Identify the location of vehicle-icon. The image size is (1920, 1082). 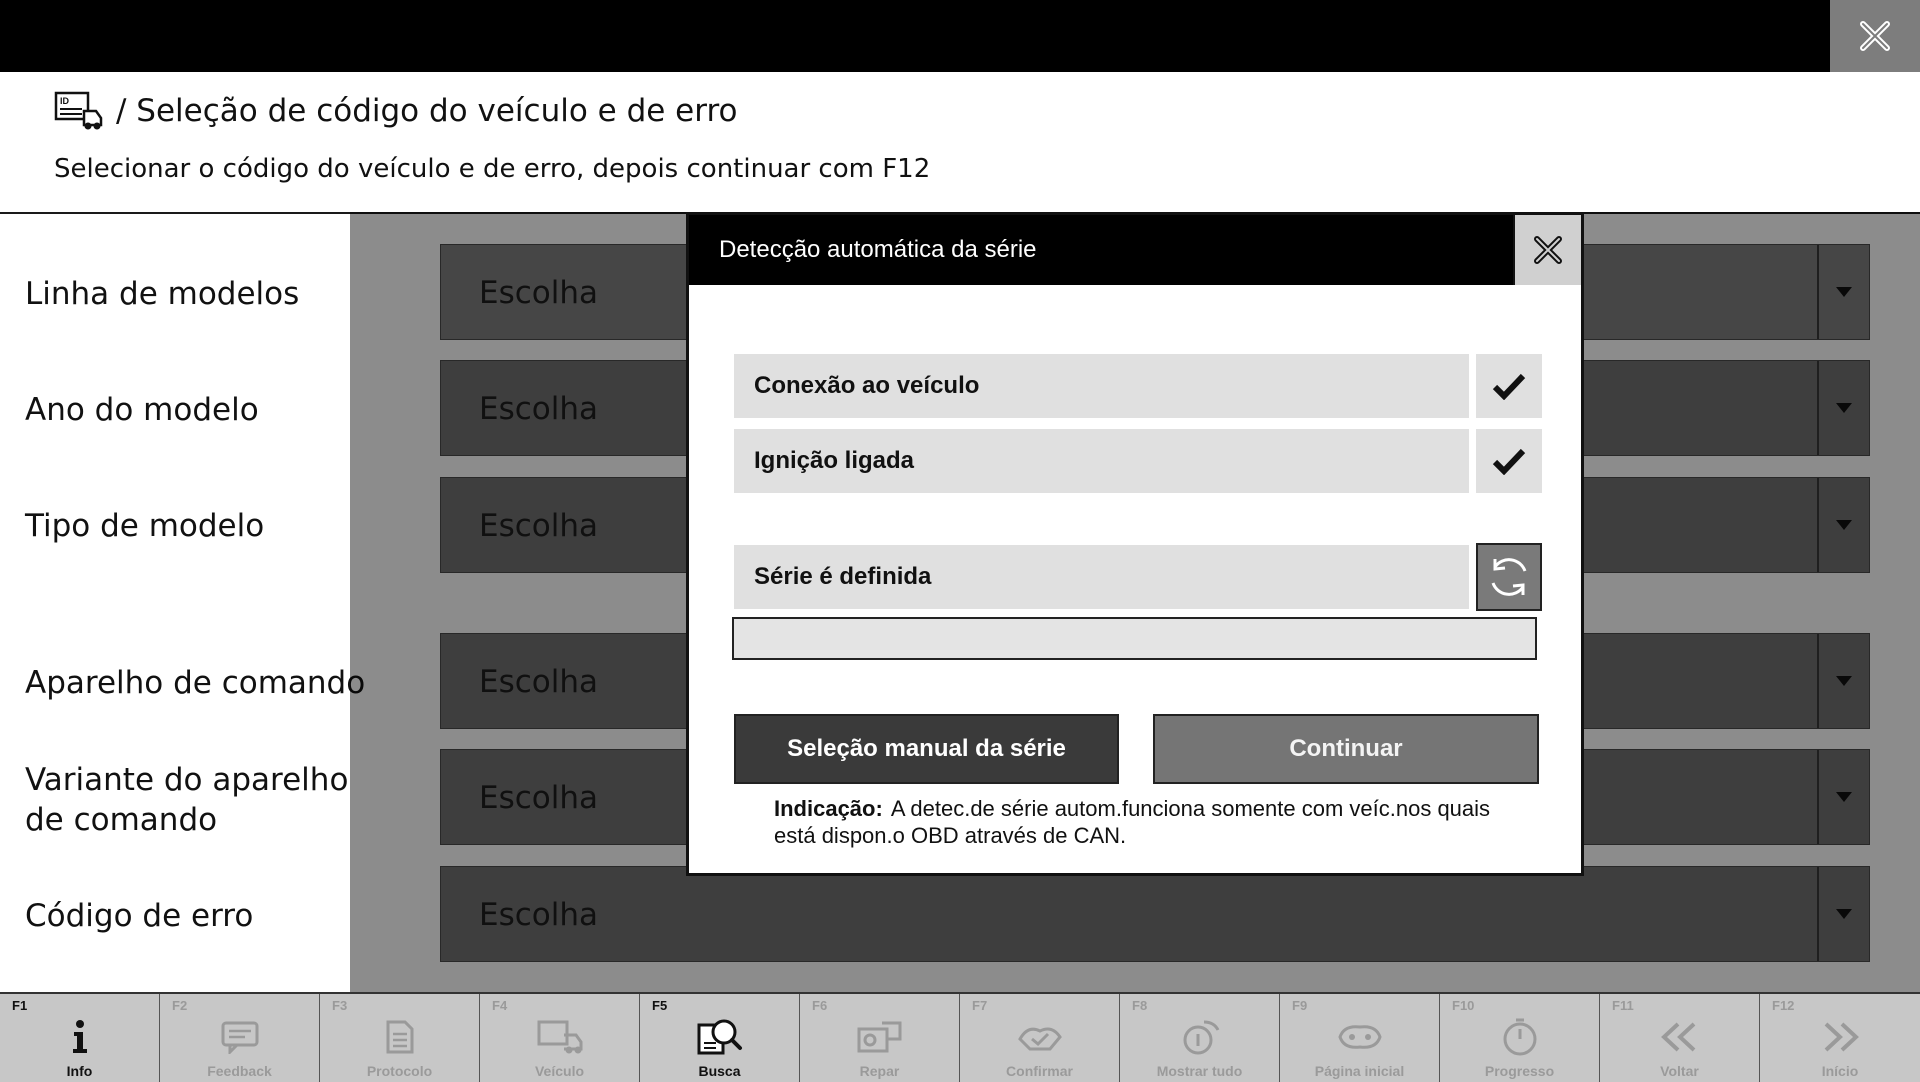
(559, 1037).